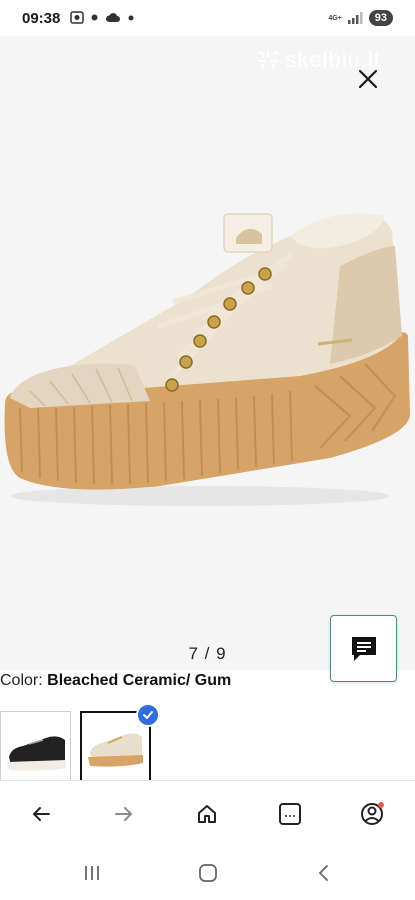 This screenshot has height=900, width=415. Describe the element at coordinates (380, 18) in the screenshot. I see `battery-indicator: 93` at that location.